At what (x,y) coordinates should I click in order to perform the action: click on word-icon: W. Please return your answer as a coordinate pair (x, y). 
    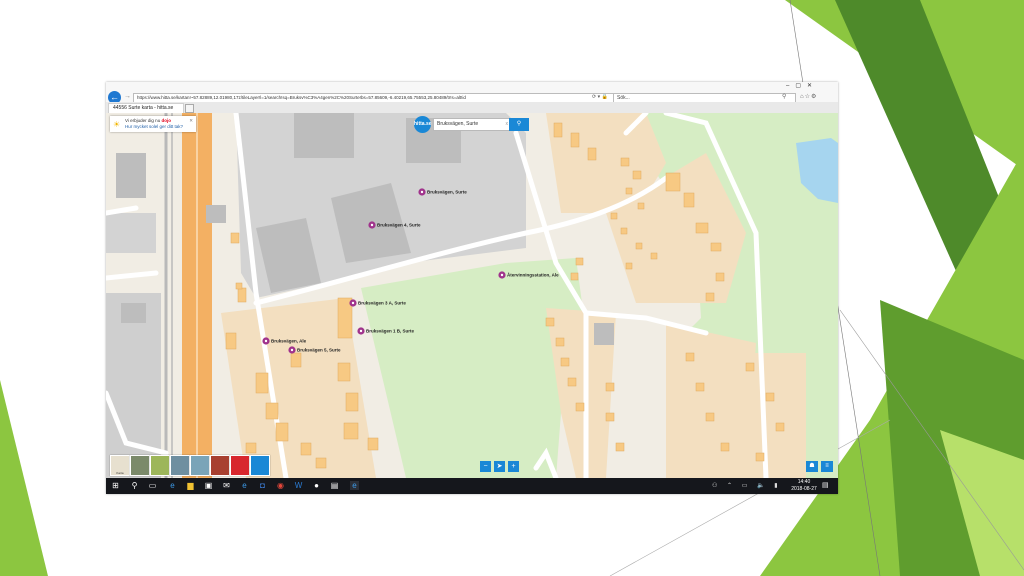
    Looking at the image, I should click on (298, 485).